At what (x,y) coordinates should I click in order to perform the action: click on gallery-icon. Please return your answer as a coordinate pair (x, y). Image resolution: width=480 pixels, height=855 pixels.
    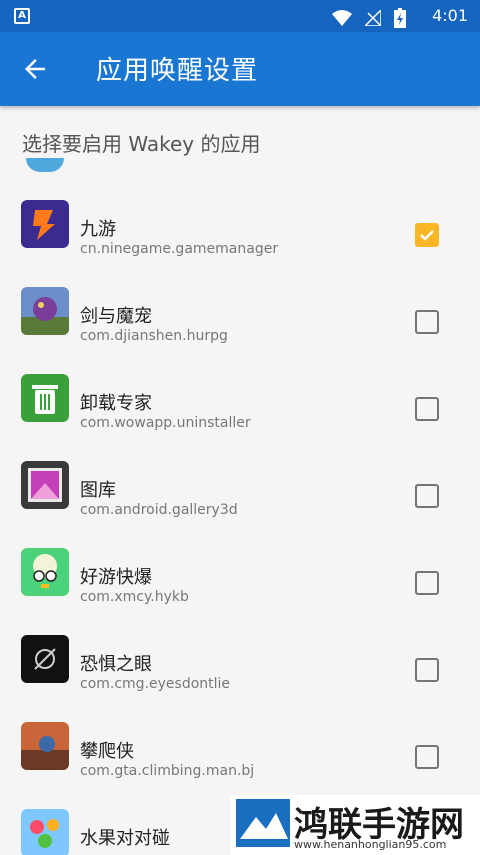
    Looking at the image, I should click on (45, 485).